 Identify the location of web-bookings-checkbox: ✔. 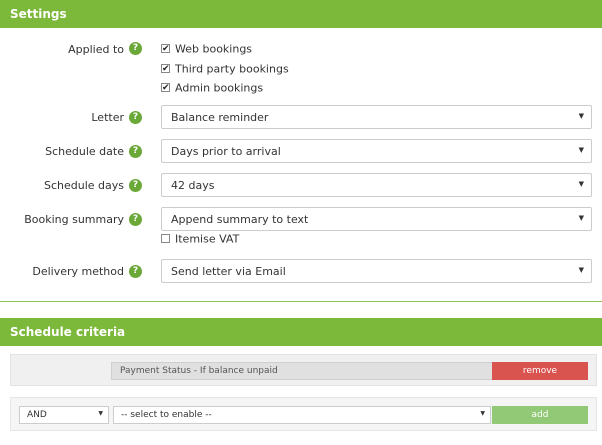
(165, 48).